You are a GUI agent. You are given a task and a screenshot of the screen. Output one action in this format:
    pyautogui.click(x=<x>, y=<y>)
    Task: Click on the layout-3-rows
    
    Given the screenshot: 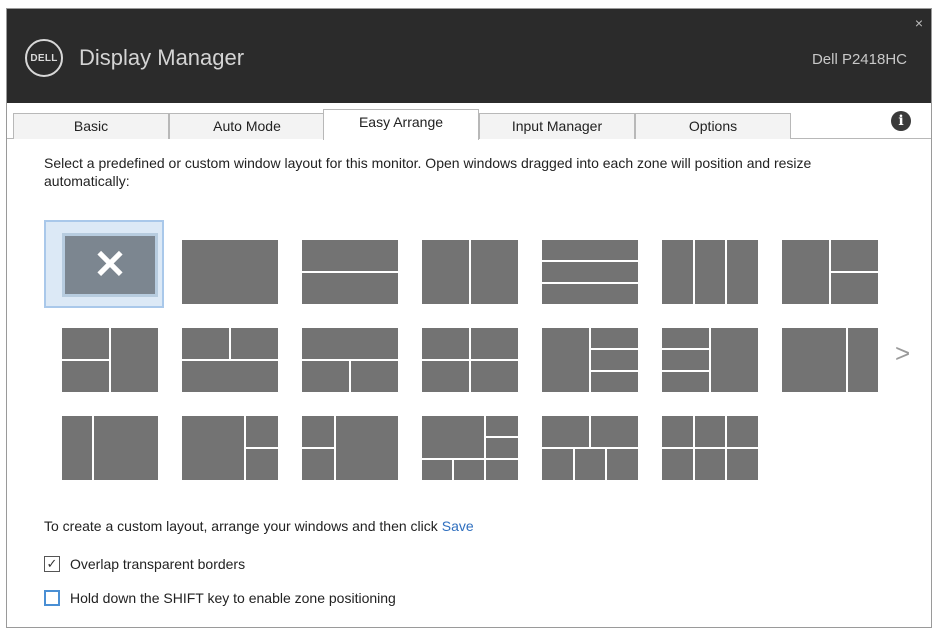 What is the action you would take?
    pyautogui.click(x=590, y=272)
    